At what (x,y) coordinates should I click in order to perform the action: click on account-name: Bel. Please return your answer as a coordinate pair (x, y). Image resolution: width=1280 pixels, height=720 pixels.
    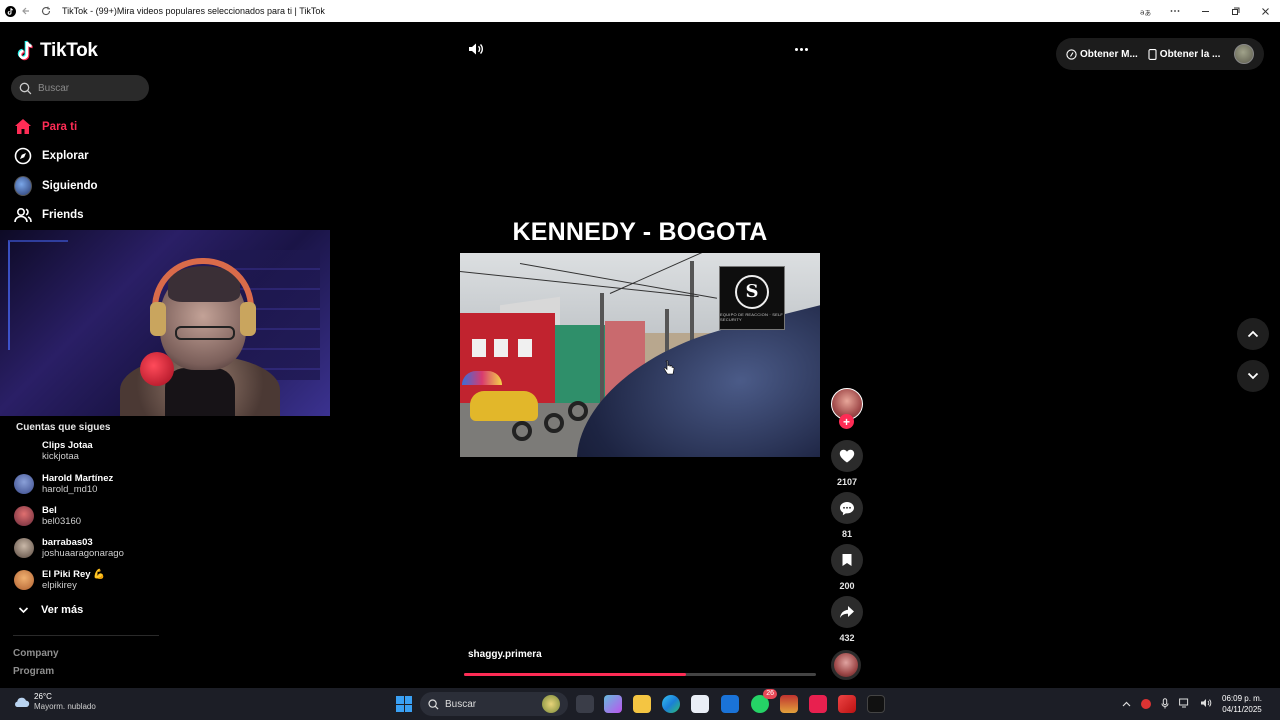
    Looking at the image, I should click on (49, 510).